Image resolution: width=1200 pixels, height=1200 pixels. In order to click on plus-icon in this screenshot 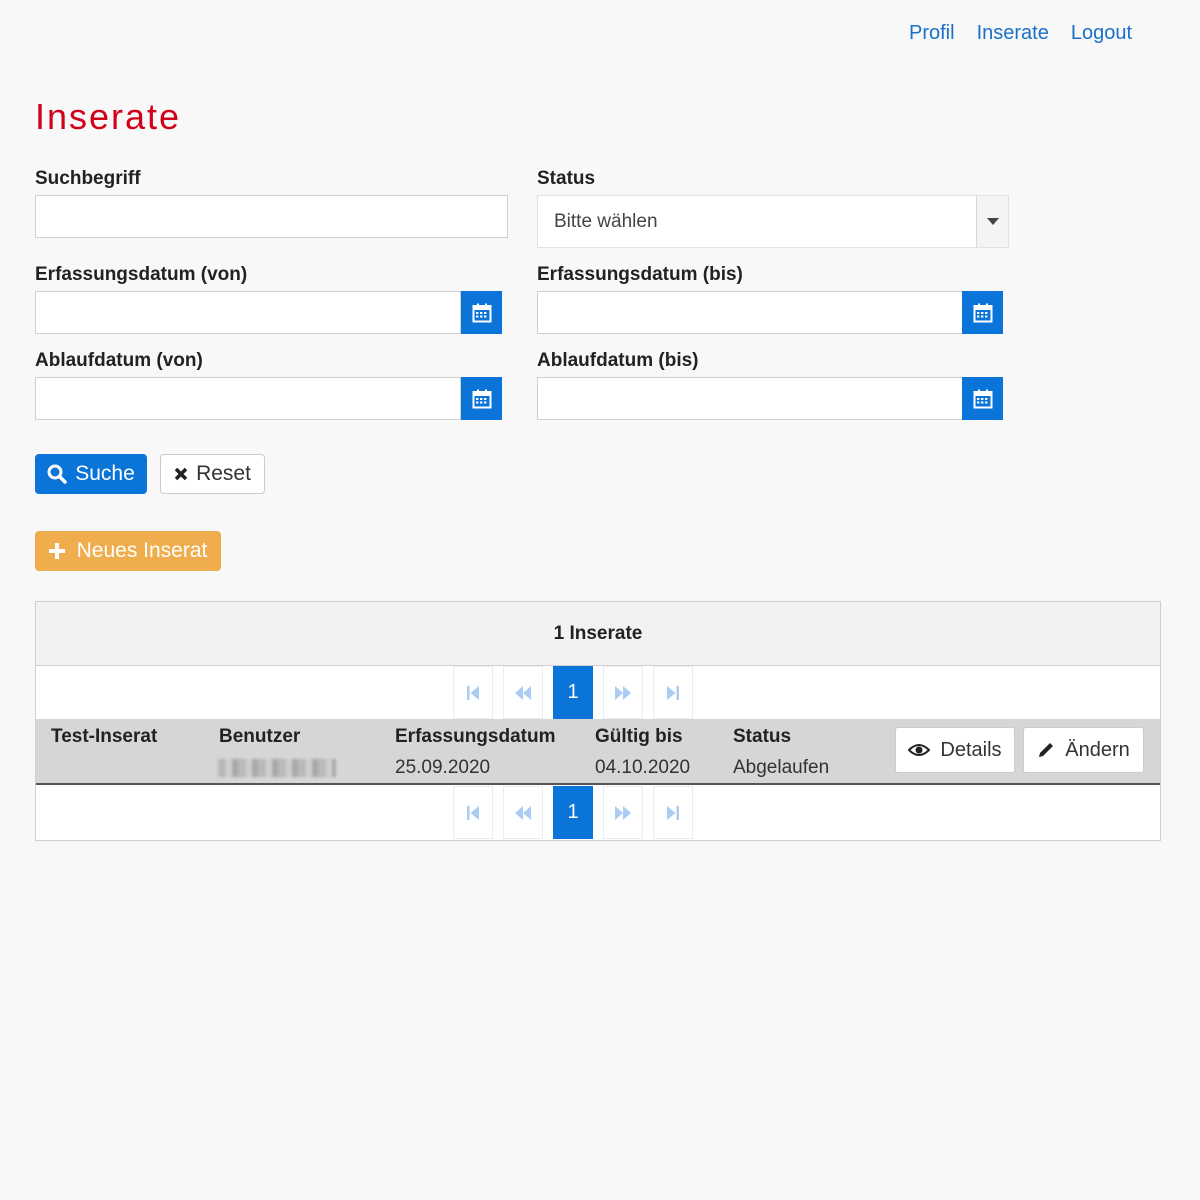, I will do `click(56, 551)`.